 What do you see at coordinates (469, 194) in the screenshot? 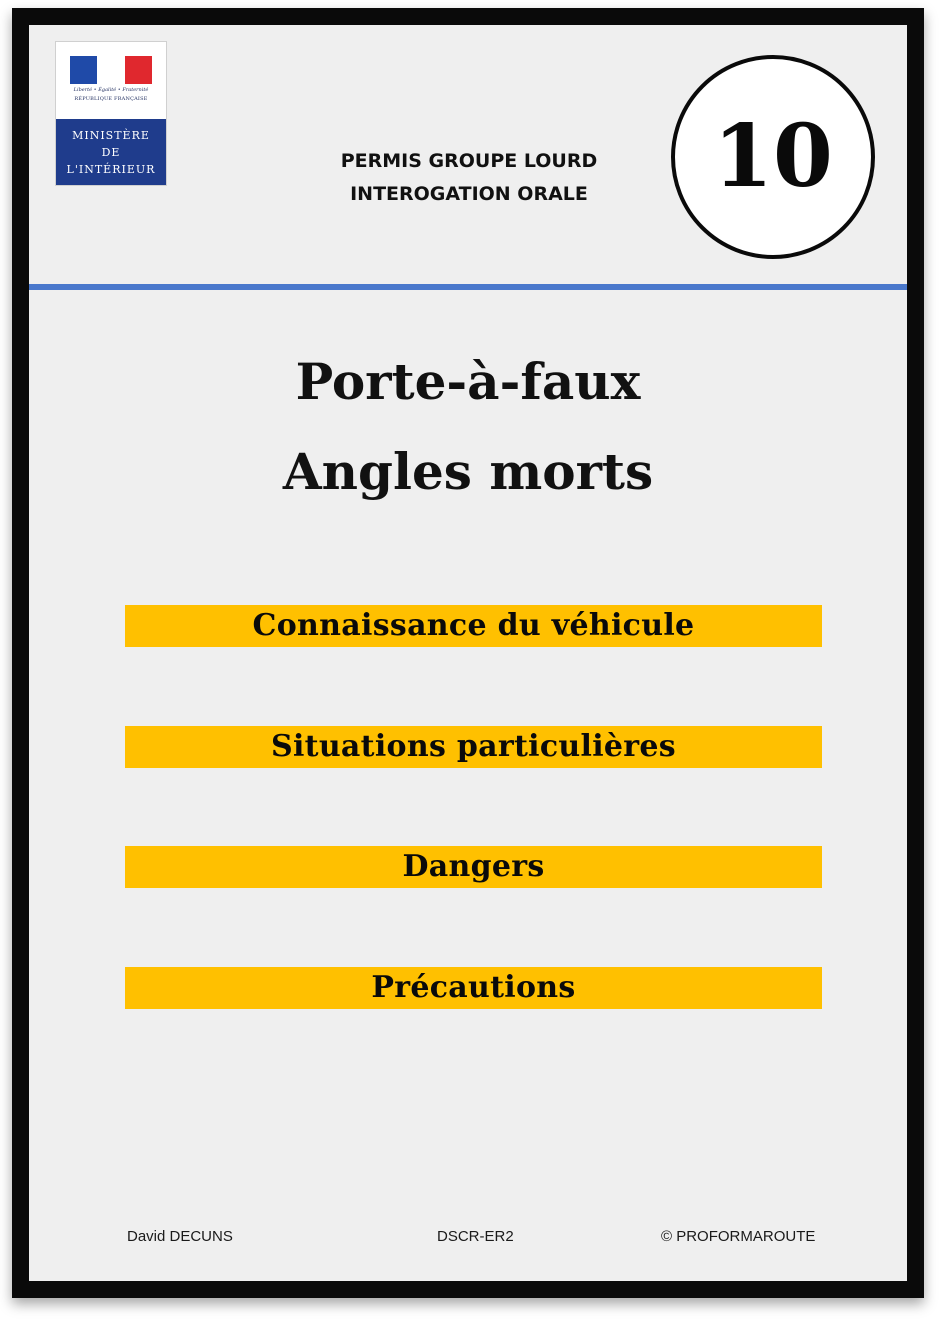
I see `header-line-2: INTEROGATION ORALE` at bounding box center [469, 194].